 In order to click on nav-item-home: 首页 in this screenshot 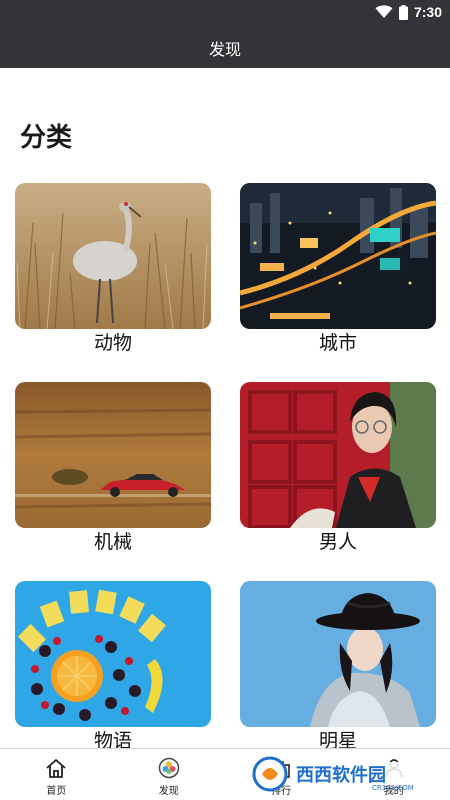, I will do `click(56, 774)`.